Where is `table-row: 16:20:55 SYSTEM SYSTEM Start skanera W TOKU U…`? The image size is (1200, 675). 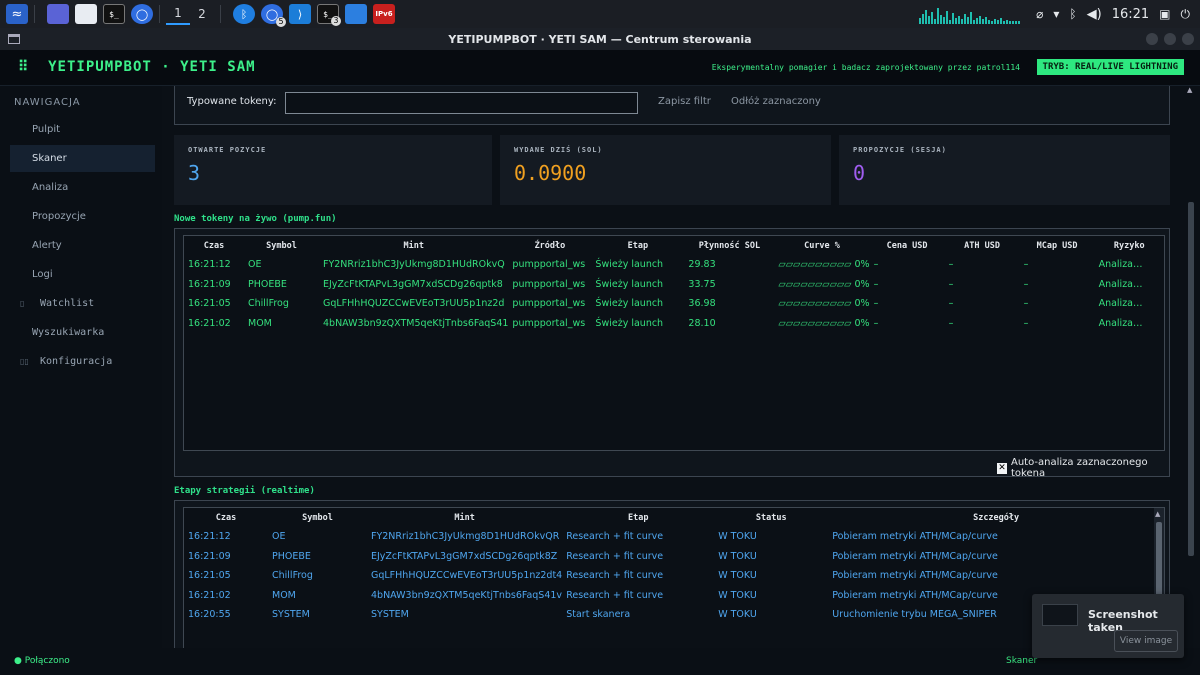 table-row: 16:20:55 SYSTEM SYSTEM Start skanera W TOKU U… is located at coordinates (674, 615).